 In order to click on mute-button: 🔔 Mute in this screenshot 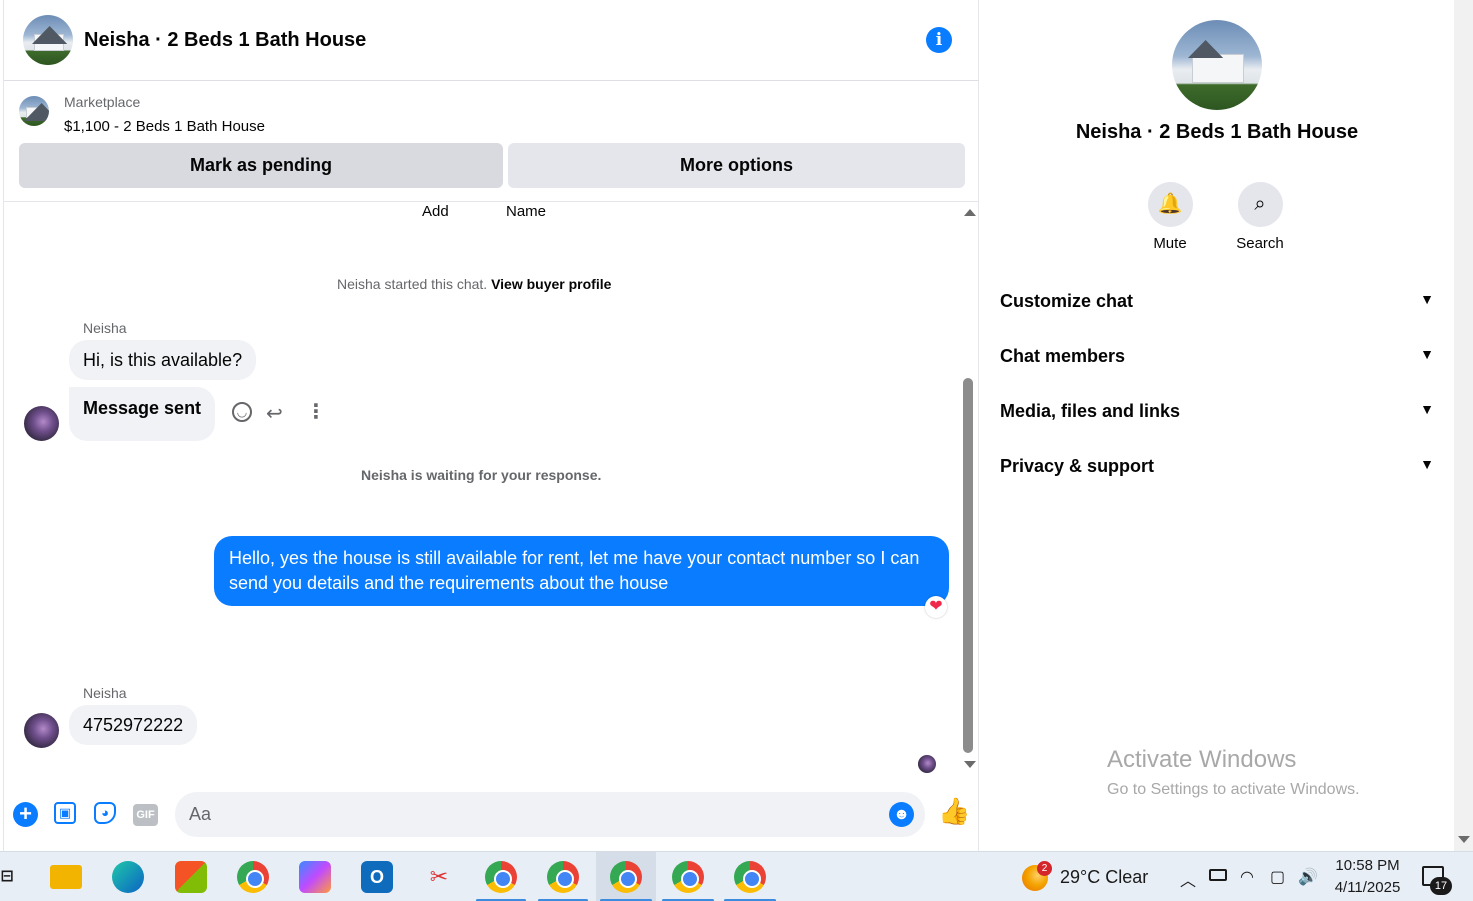, I will do `click(1170, 217)`.